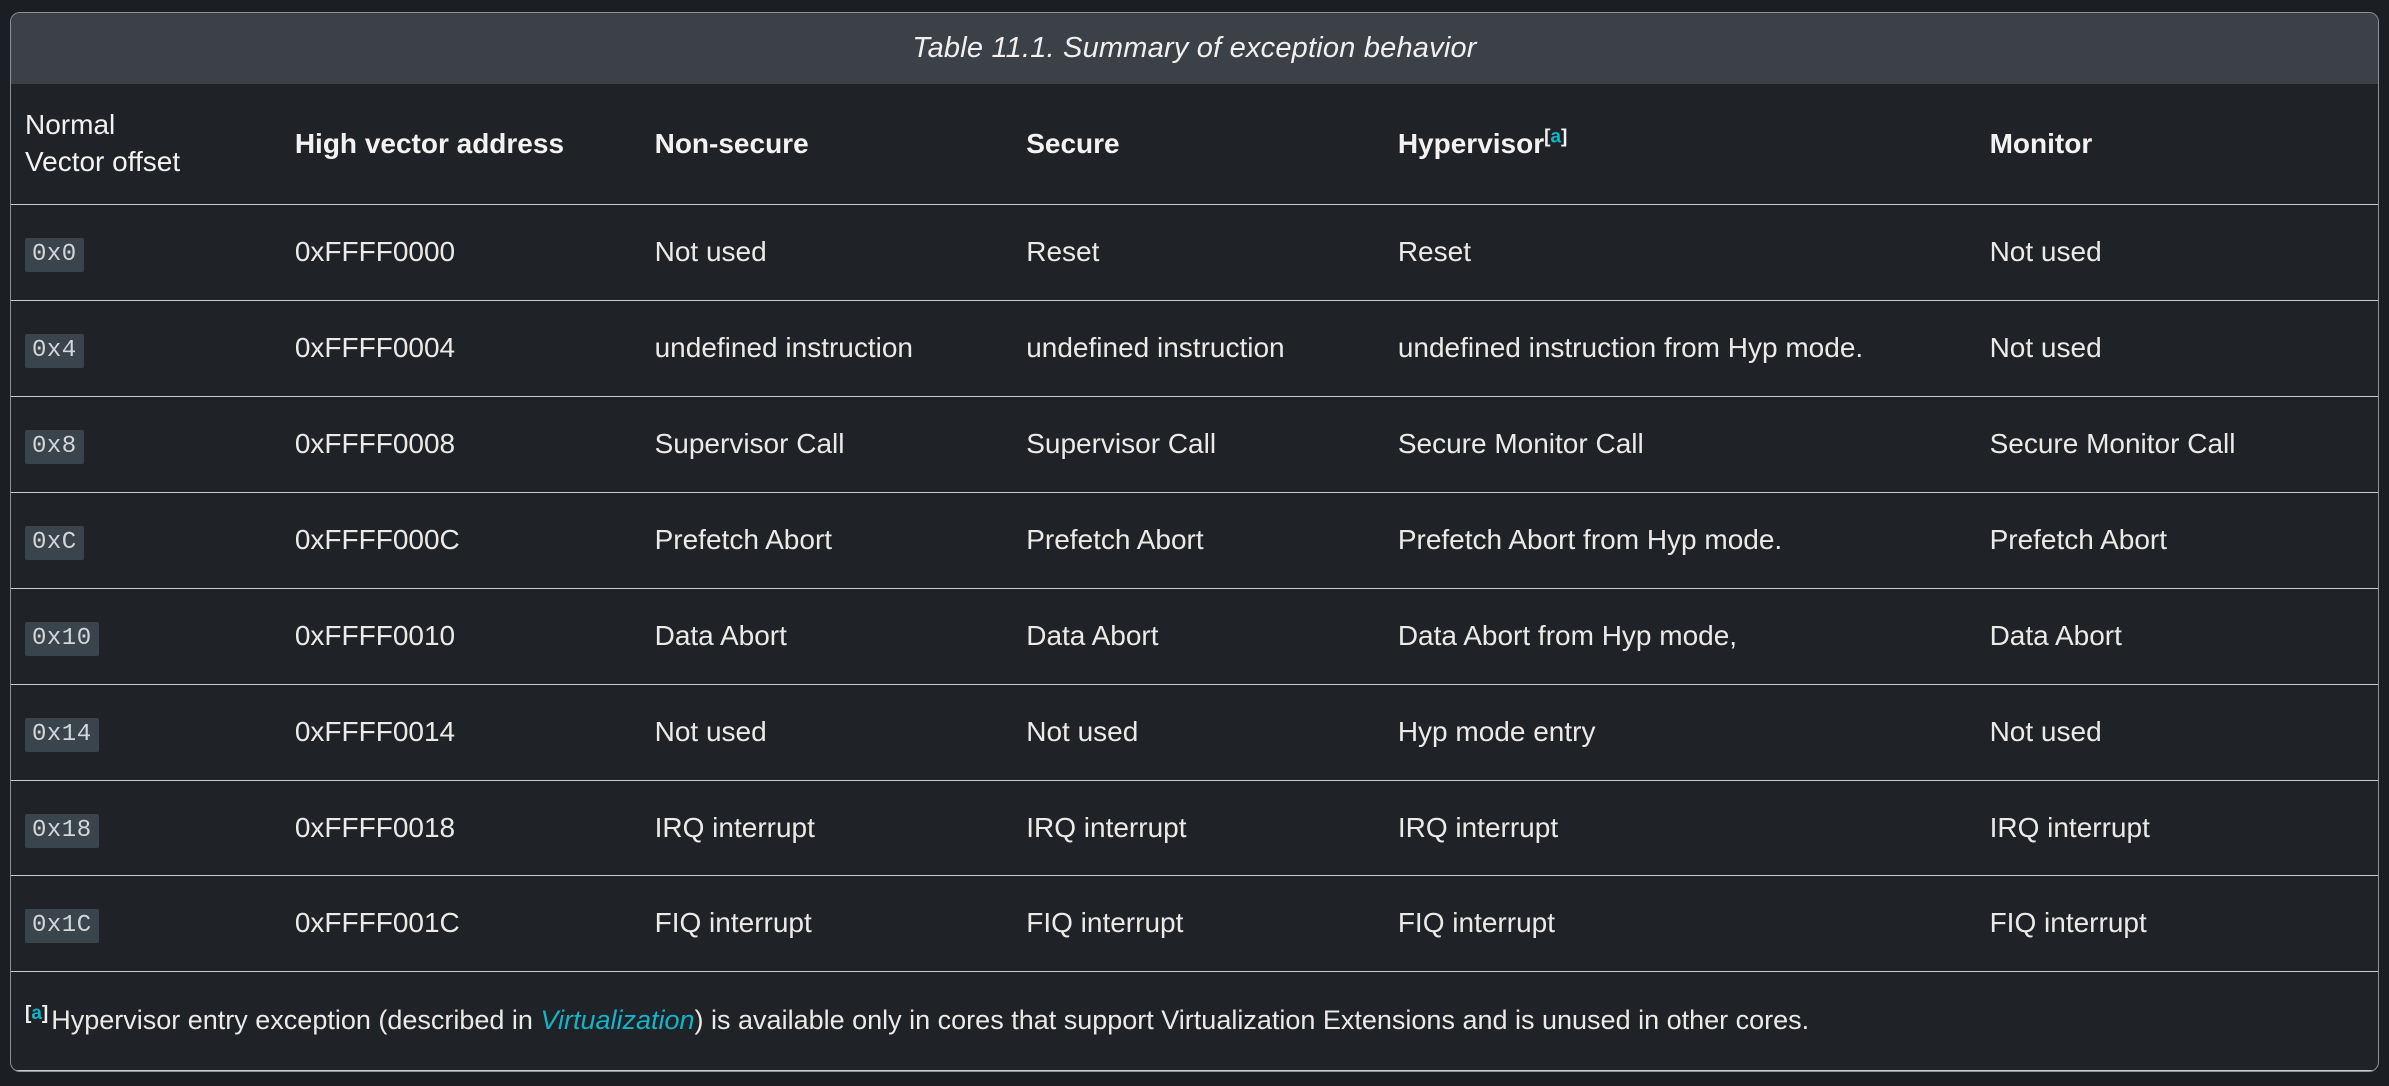 This screenshot has height=1086, width=2389. What do you see at coordinates (1471, 143) in the screenshot?
I see `header-label: Hypervisor` at bounding box center [1471, 143].